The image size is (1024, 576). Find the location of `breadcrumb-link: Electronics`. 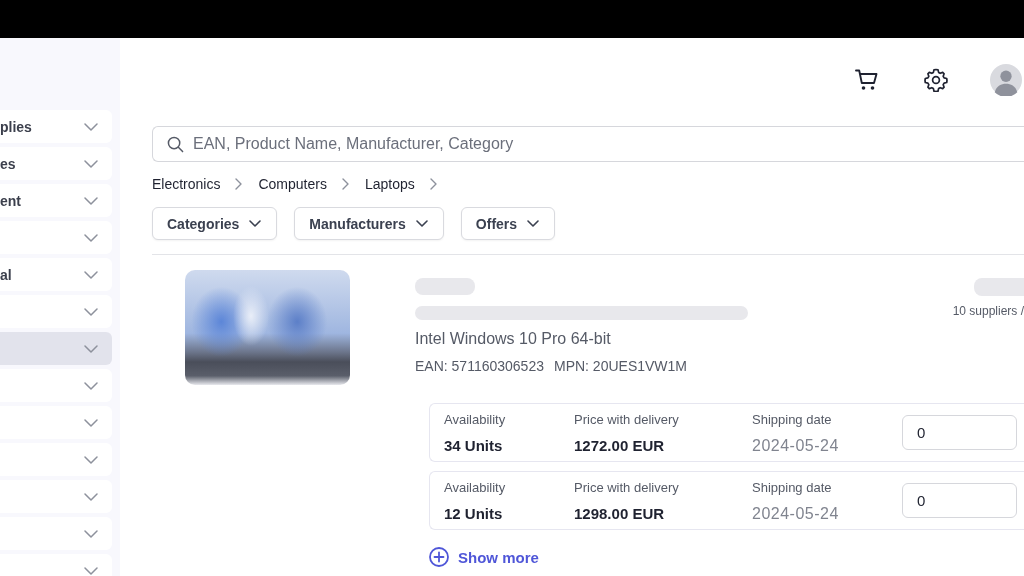

breadcrumb-link: Electronics is located at coordinates (186, 184).